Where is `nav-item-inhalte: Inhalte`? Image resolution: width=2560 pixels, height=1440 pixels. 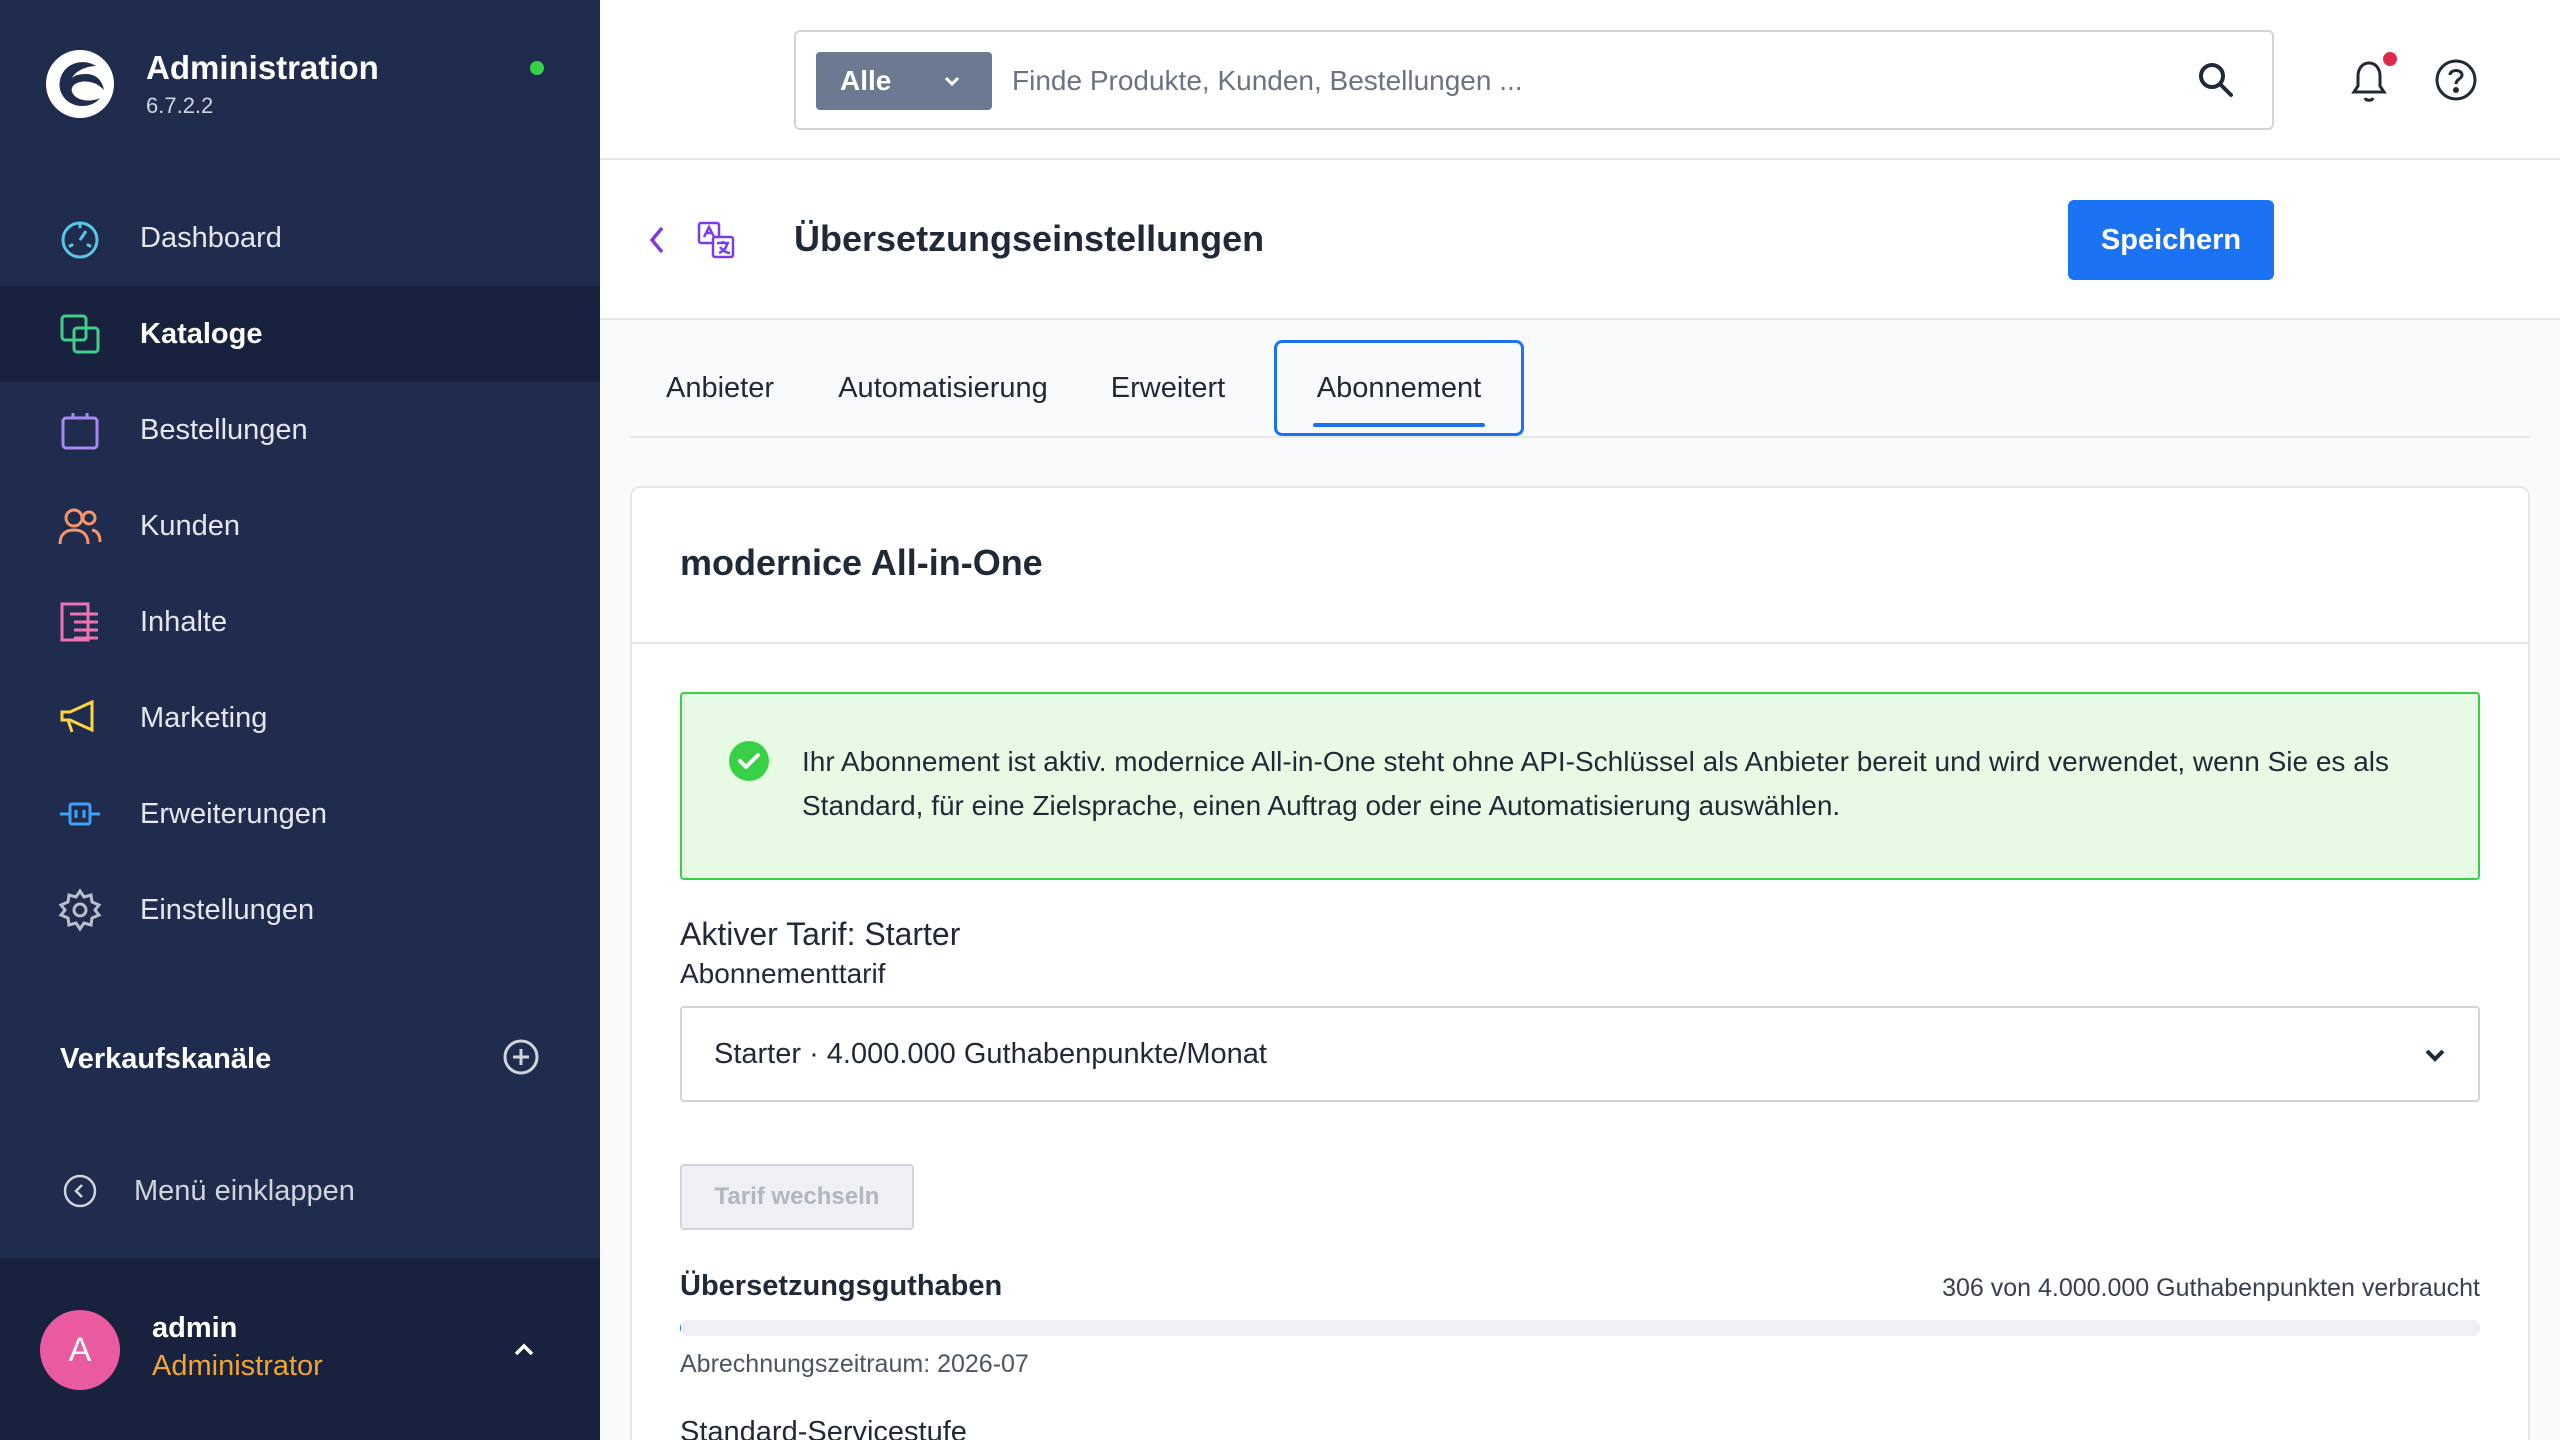
nav-item-inhalte: Inhalte is located at coordinates (300, 622).